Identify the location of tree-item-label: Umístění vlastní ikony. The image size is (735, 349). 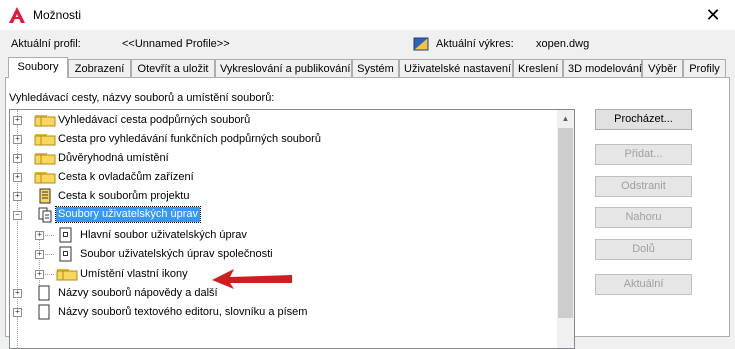
(134, 274).